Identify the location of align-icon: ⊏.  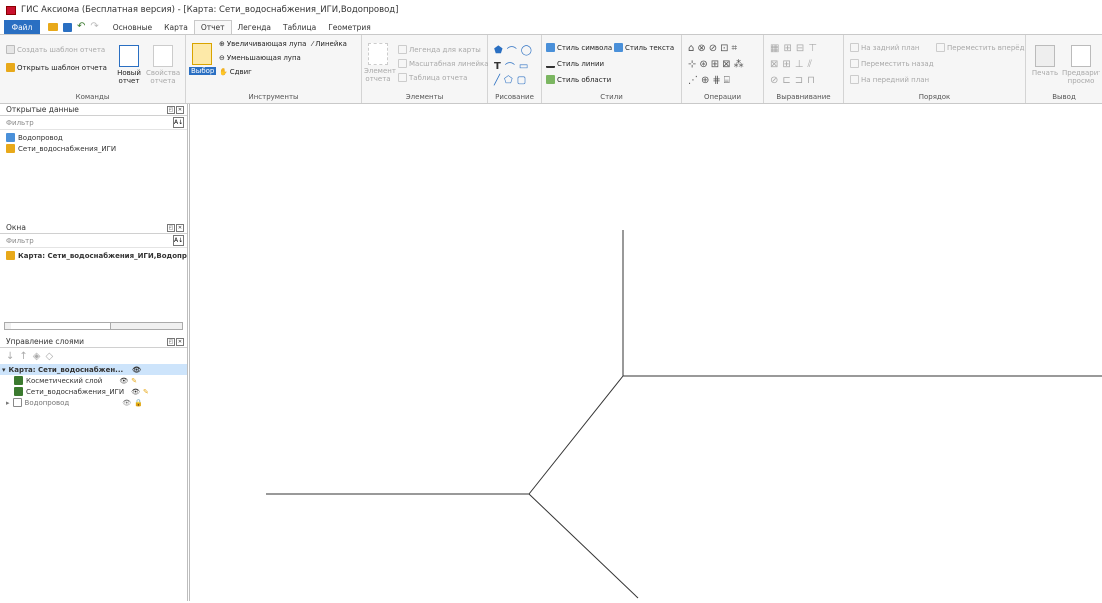
(786, 80).